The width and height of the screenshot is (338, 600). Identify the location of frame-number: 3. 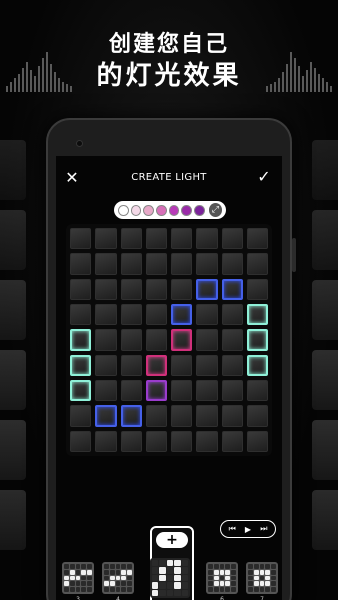
(78, 598).